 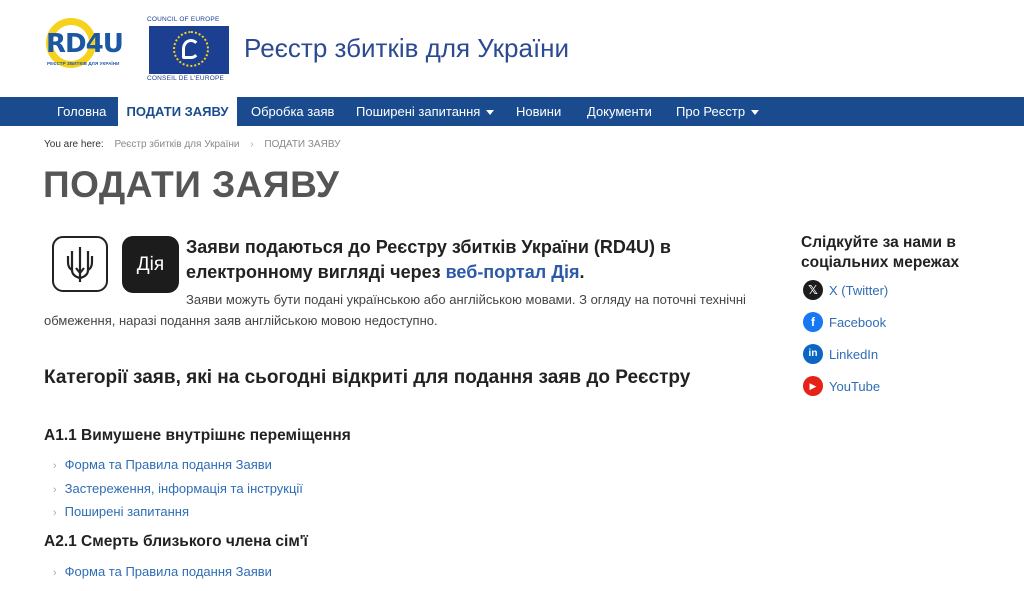 I want to click on rd4u-logo: RD4U РЕЄСТР ЗБИТКІВ ДЛЯ УКРАЇНИ, so click(x=91, y=45).